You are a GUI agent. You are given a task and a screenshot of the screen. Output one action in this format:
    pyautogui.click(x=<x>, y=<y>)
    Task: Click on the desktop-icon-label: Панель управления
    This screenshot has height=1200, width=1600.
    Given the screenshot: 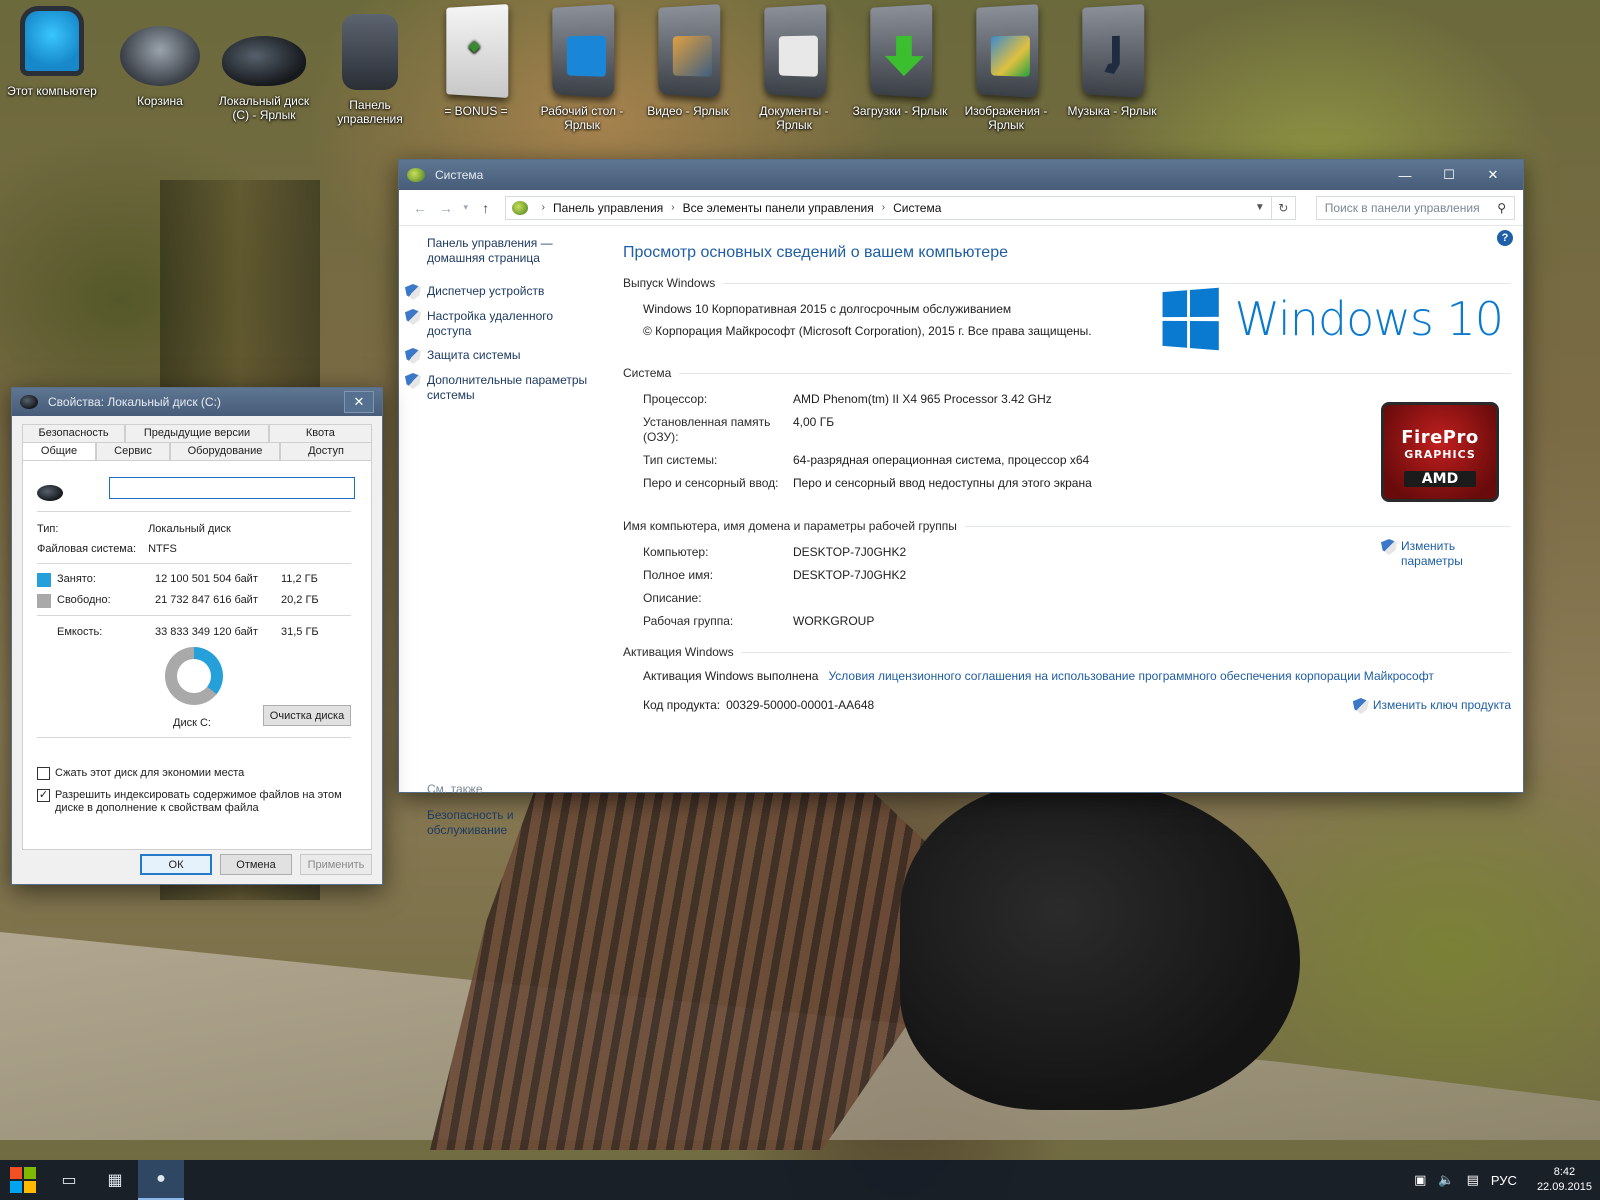 What is the action you would take?
    pyautogui.click(x=370, y=112)
    